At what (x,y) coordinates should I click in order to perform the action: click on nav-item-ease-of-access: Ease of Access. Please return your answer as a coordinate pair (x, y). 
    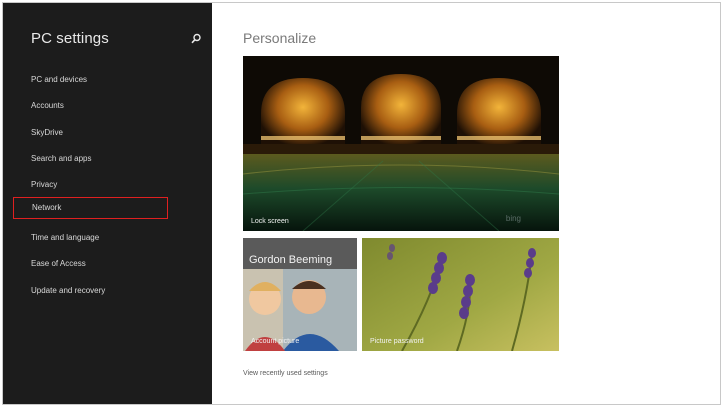
    Looking at the image, I should click on (58, 263).